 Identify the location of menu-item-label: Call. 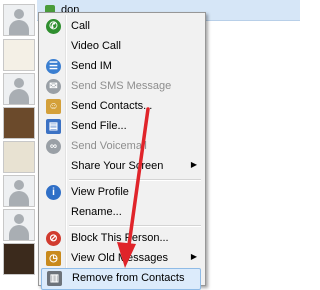
(80, 26).